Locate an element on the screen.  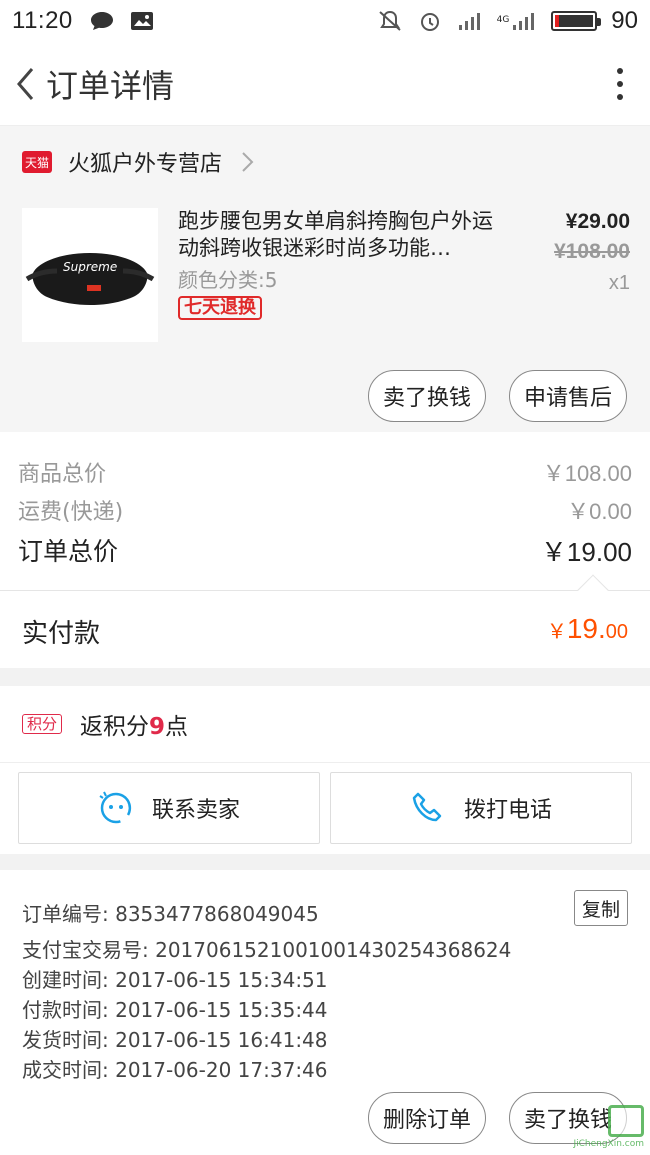
shipping-label: 运费(快递) is located at coordinates (71, 512).